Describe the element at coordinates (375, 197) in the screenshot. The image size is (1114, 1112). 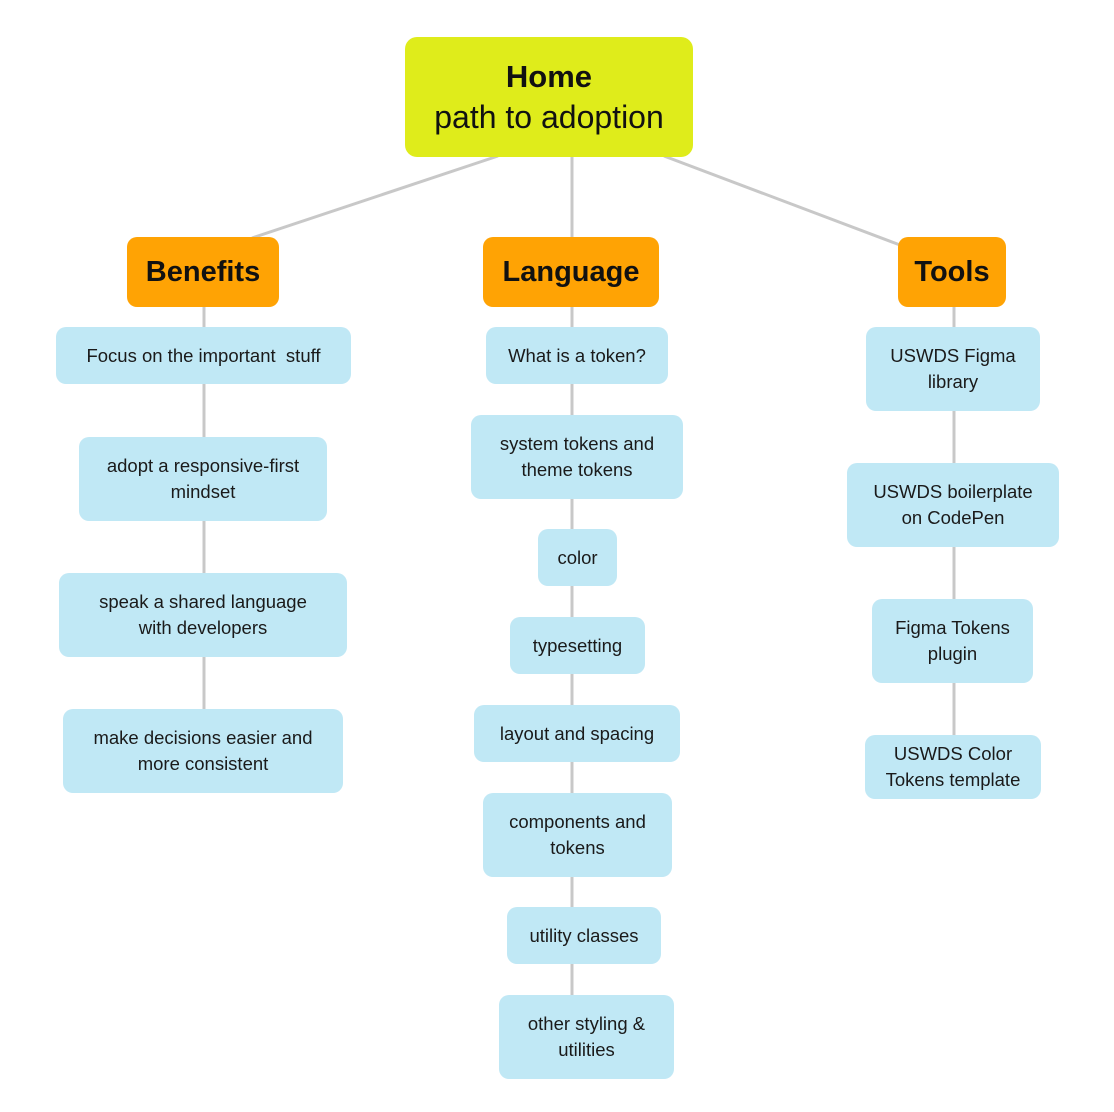
I see `connector-root-benefits` at that location.